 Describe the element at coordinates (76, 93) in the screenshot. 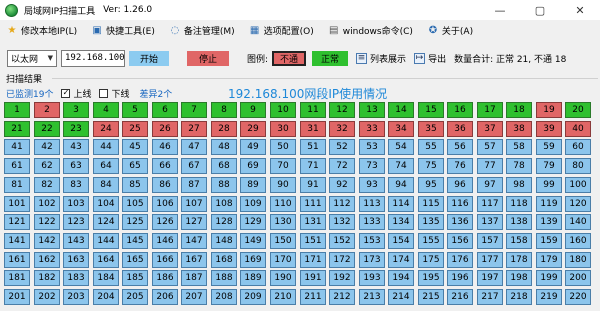

I see `online-checkbox: ✓ 上线` at that location.